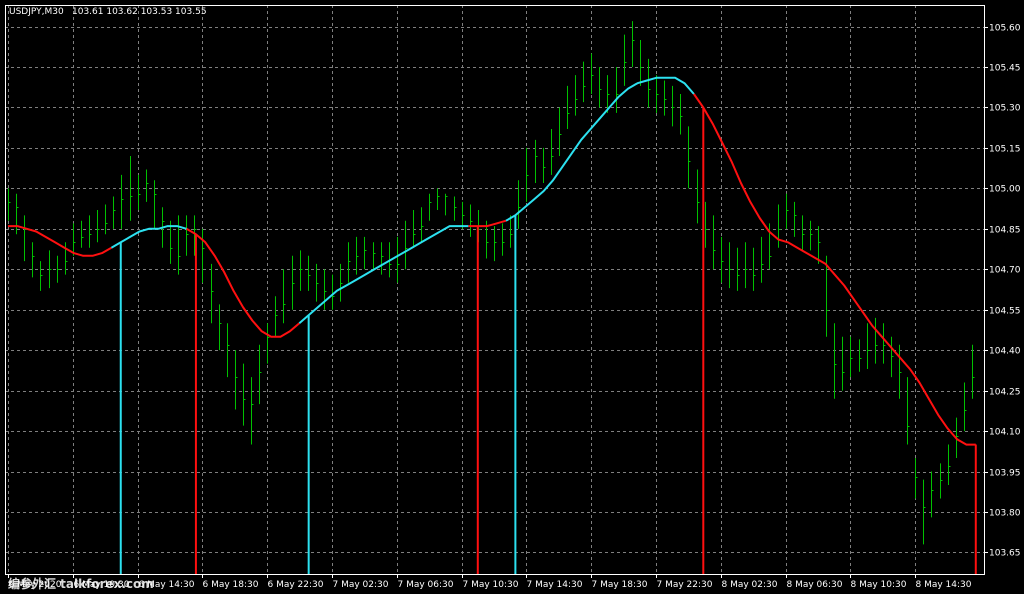  I want to click on y-tick-label: 105.45, so click(1005, 69).